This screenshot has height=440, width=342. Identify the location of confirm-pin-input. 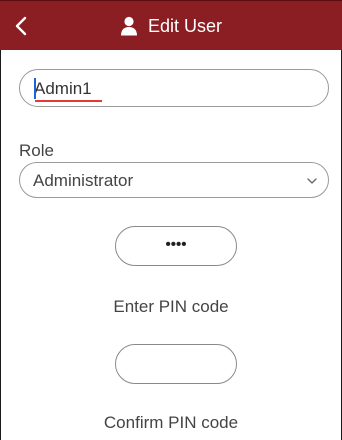
(176, 364).